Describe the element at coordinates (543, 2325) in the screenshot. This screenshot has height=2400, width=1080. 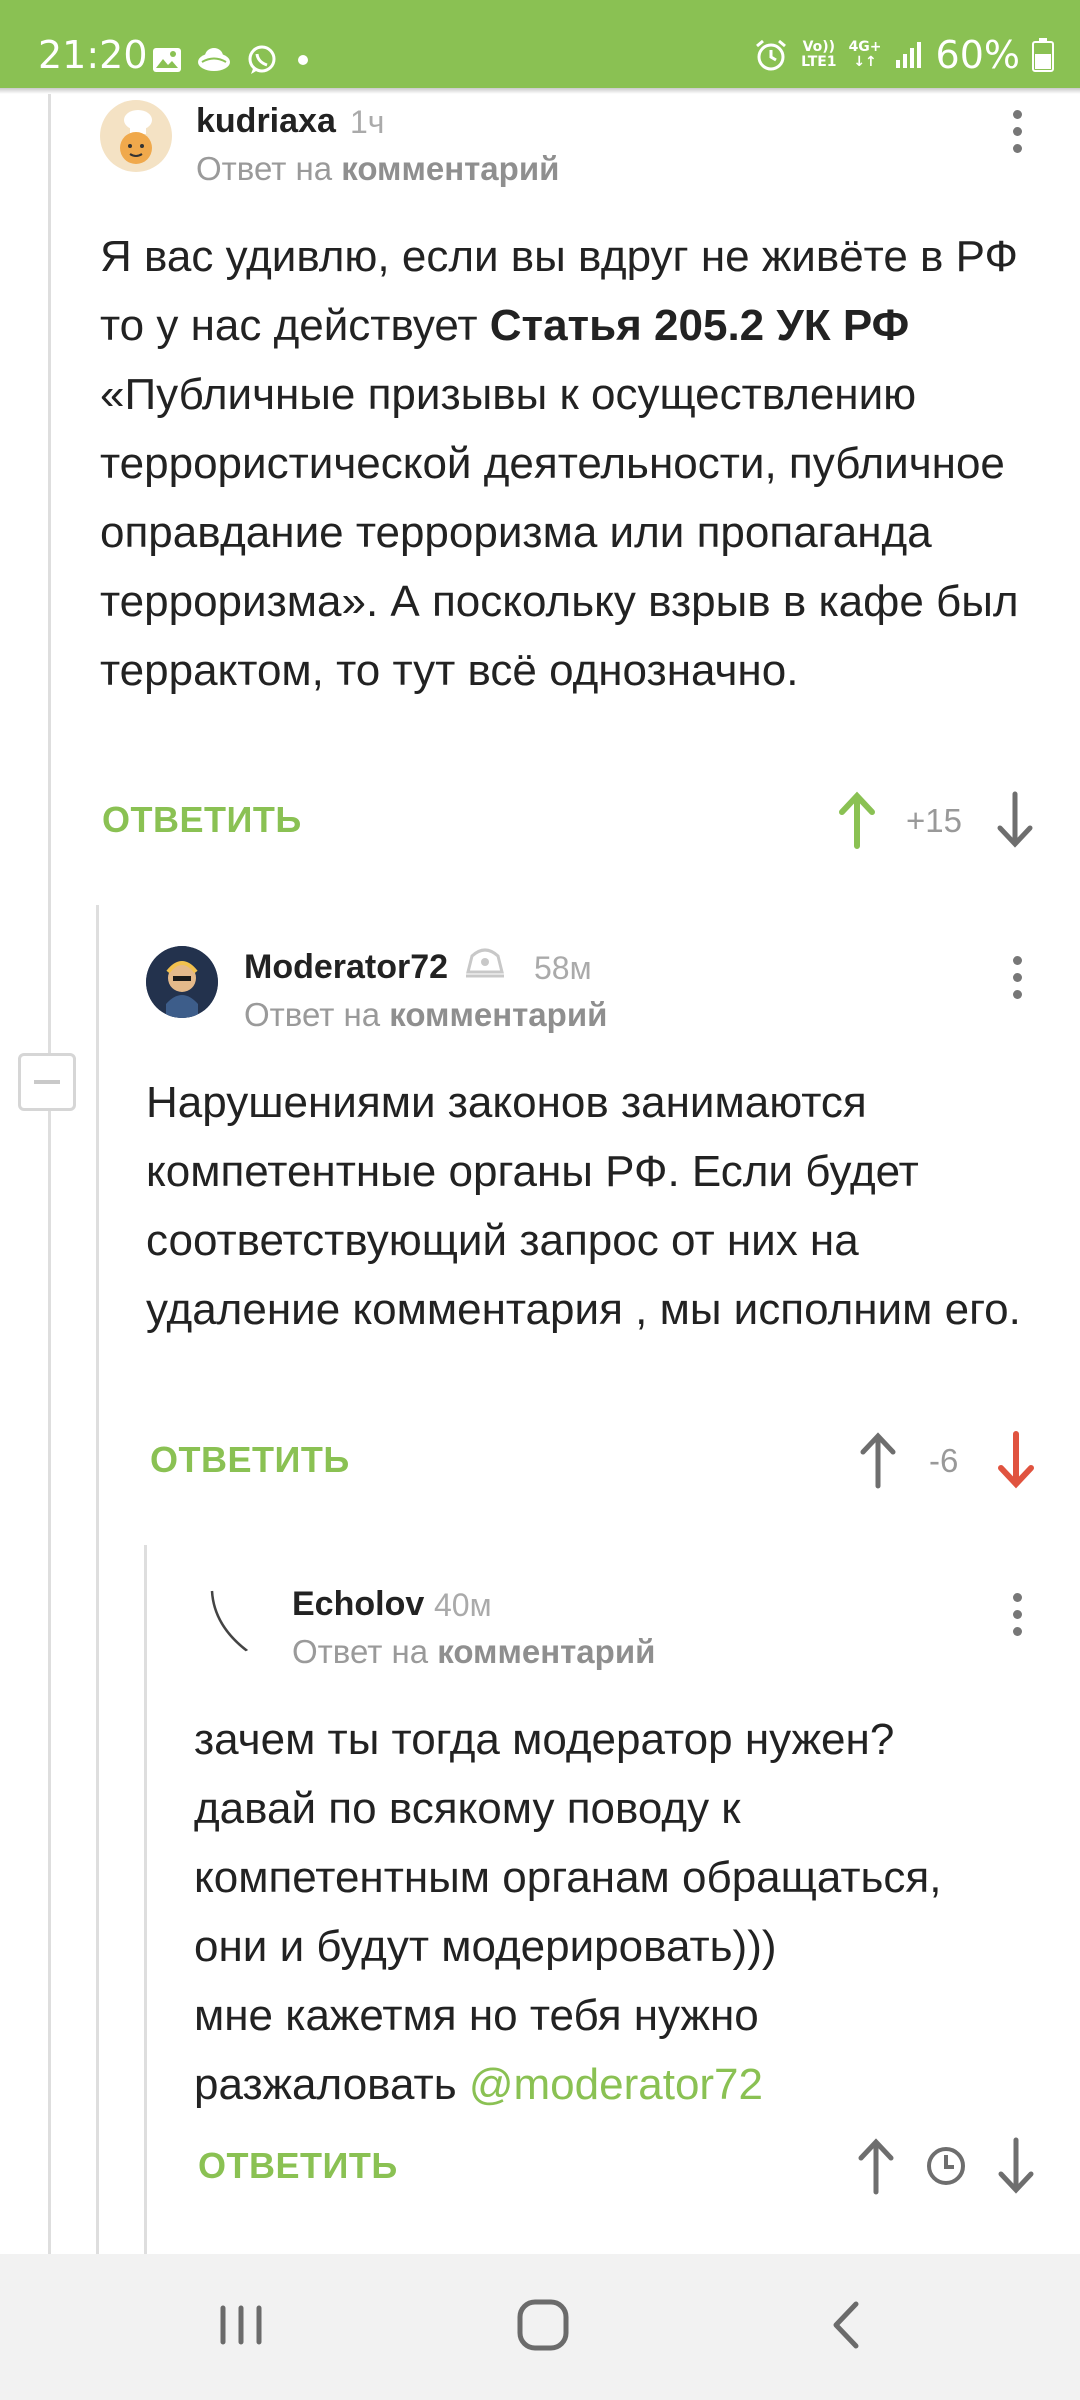
I see `home-icon` at that location.